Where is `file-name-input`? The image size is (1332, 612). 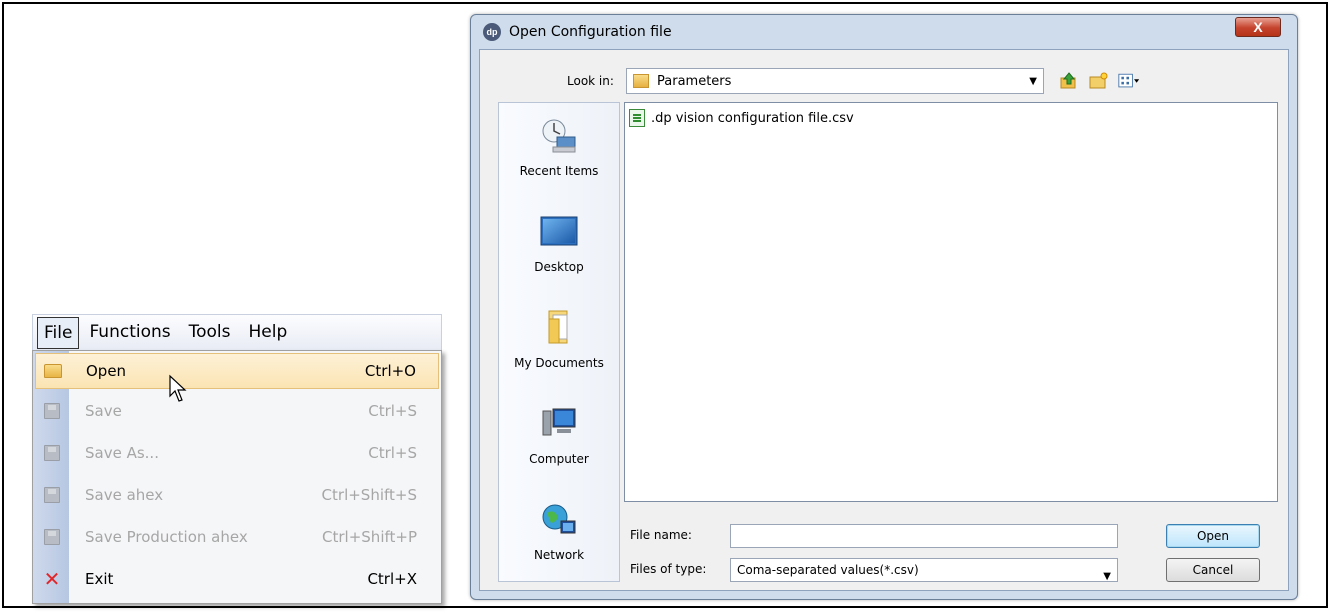 file-name-input is located at coordinates (924, 536).